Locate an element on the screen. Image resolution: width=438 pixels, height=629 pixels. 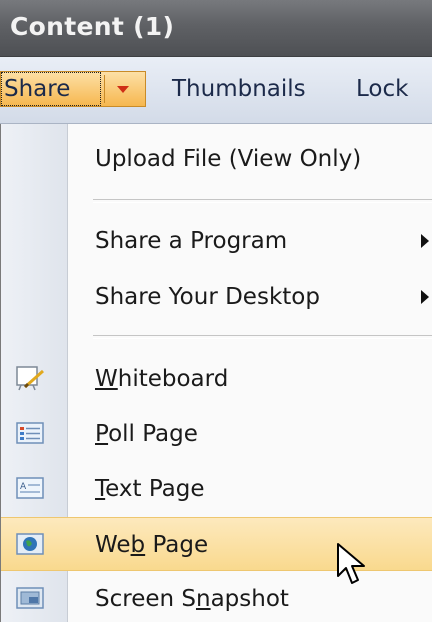
image-margin-bottom is located at coordinates (219, 625).